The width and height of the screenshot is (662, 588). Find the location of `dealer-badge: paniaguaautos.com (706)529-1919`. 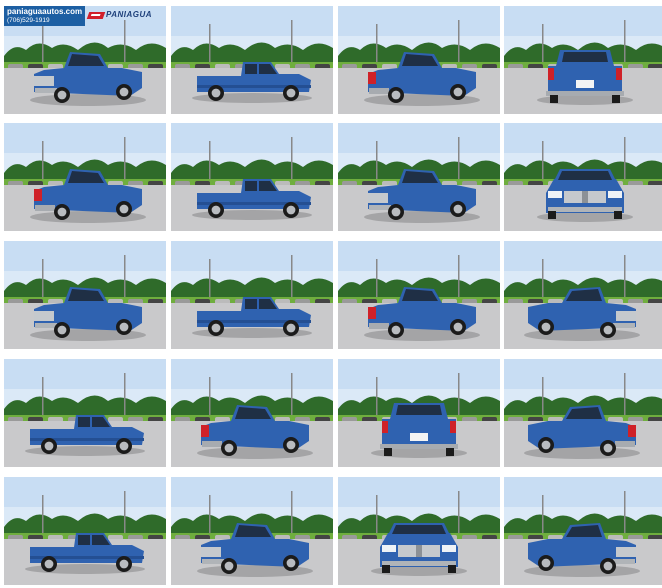

dealer-badge: paniaguaautos.com (706)529-1919 is located at coordinates (44, 16).